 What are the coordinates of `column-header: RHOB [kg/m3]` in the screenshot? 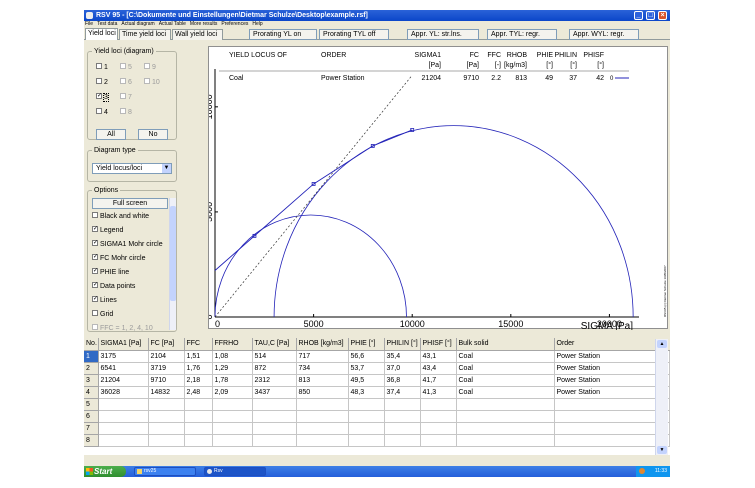 It's located at (322, 344).